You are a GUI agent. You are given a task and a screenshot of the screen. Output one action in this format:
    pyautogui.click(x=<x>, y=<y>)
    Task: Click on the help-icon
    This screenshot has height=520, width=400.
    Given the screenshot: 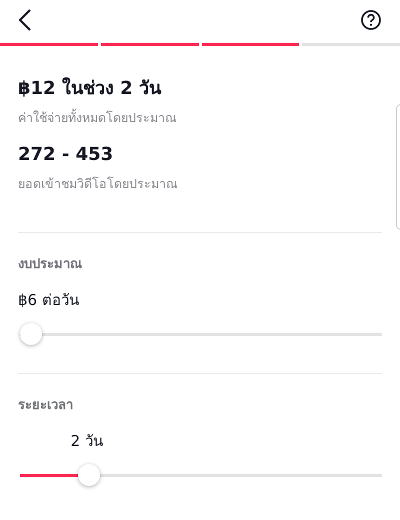 What is the action you would take?
    pyautogui.click(x=371, y=20)
    